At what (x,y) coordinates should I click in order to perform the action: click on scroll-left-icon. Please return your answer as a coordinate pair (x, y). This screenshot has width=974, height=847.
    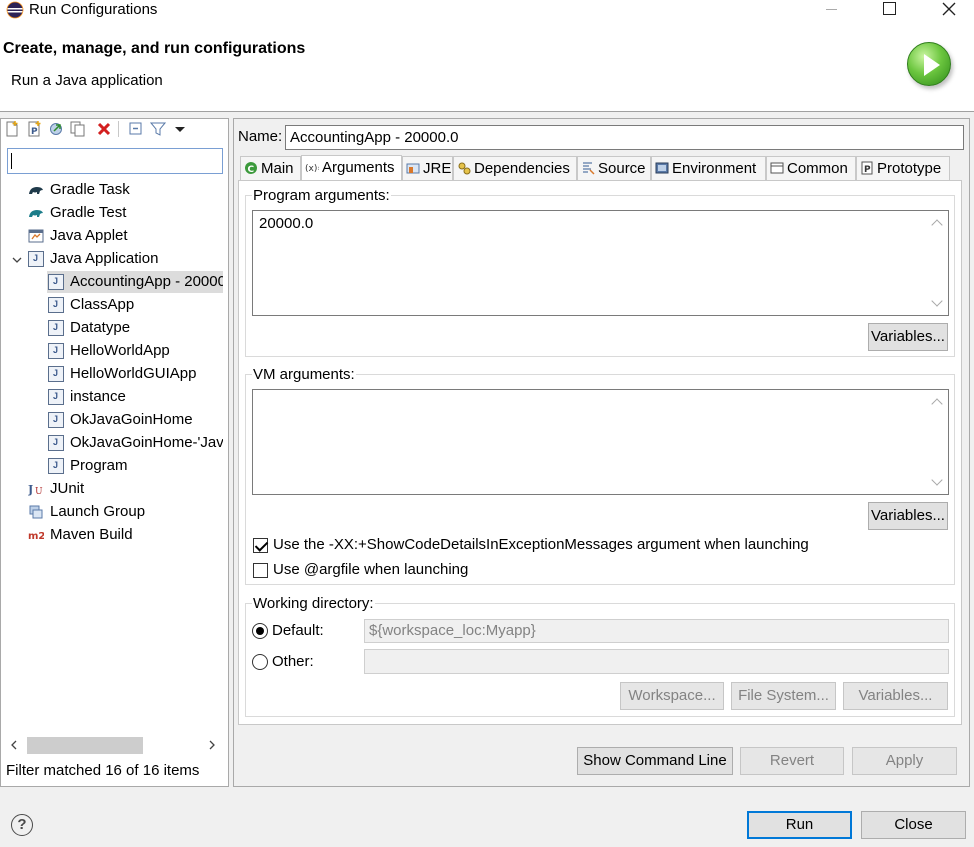
    Looking at the image, I should click on (14, 745).